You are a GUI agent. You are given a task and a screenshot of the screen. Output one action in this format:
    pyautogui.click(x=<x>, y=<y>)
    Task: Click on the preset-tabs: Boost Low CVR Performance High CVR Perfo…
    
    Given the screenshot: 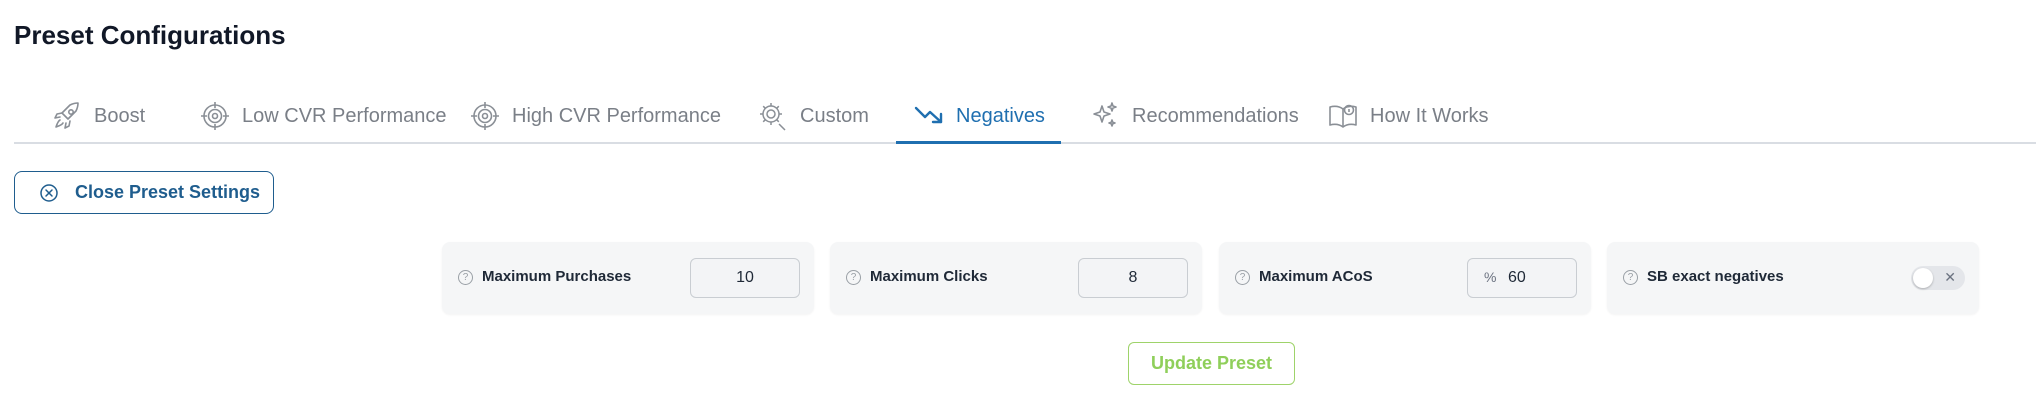 What is the action you would take?
    pyautogui.click(x=1025, y=117)
    